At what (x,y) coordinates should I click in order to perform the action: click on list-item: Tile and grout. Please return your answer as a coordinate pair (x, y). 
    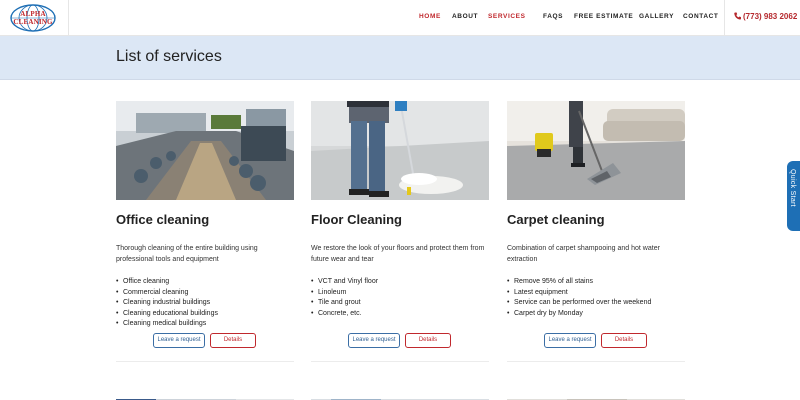
    Looking at the image, I should click on (344, 303).